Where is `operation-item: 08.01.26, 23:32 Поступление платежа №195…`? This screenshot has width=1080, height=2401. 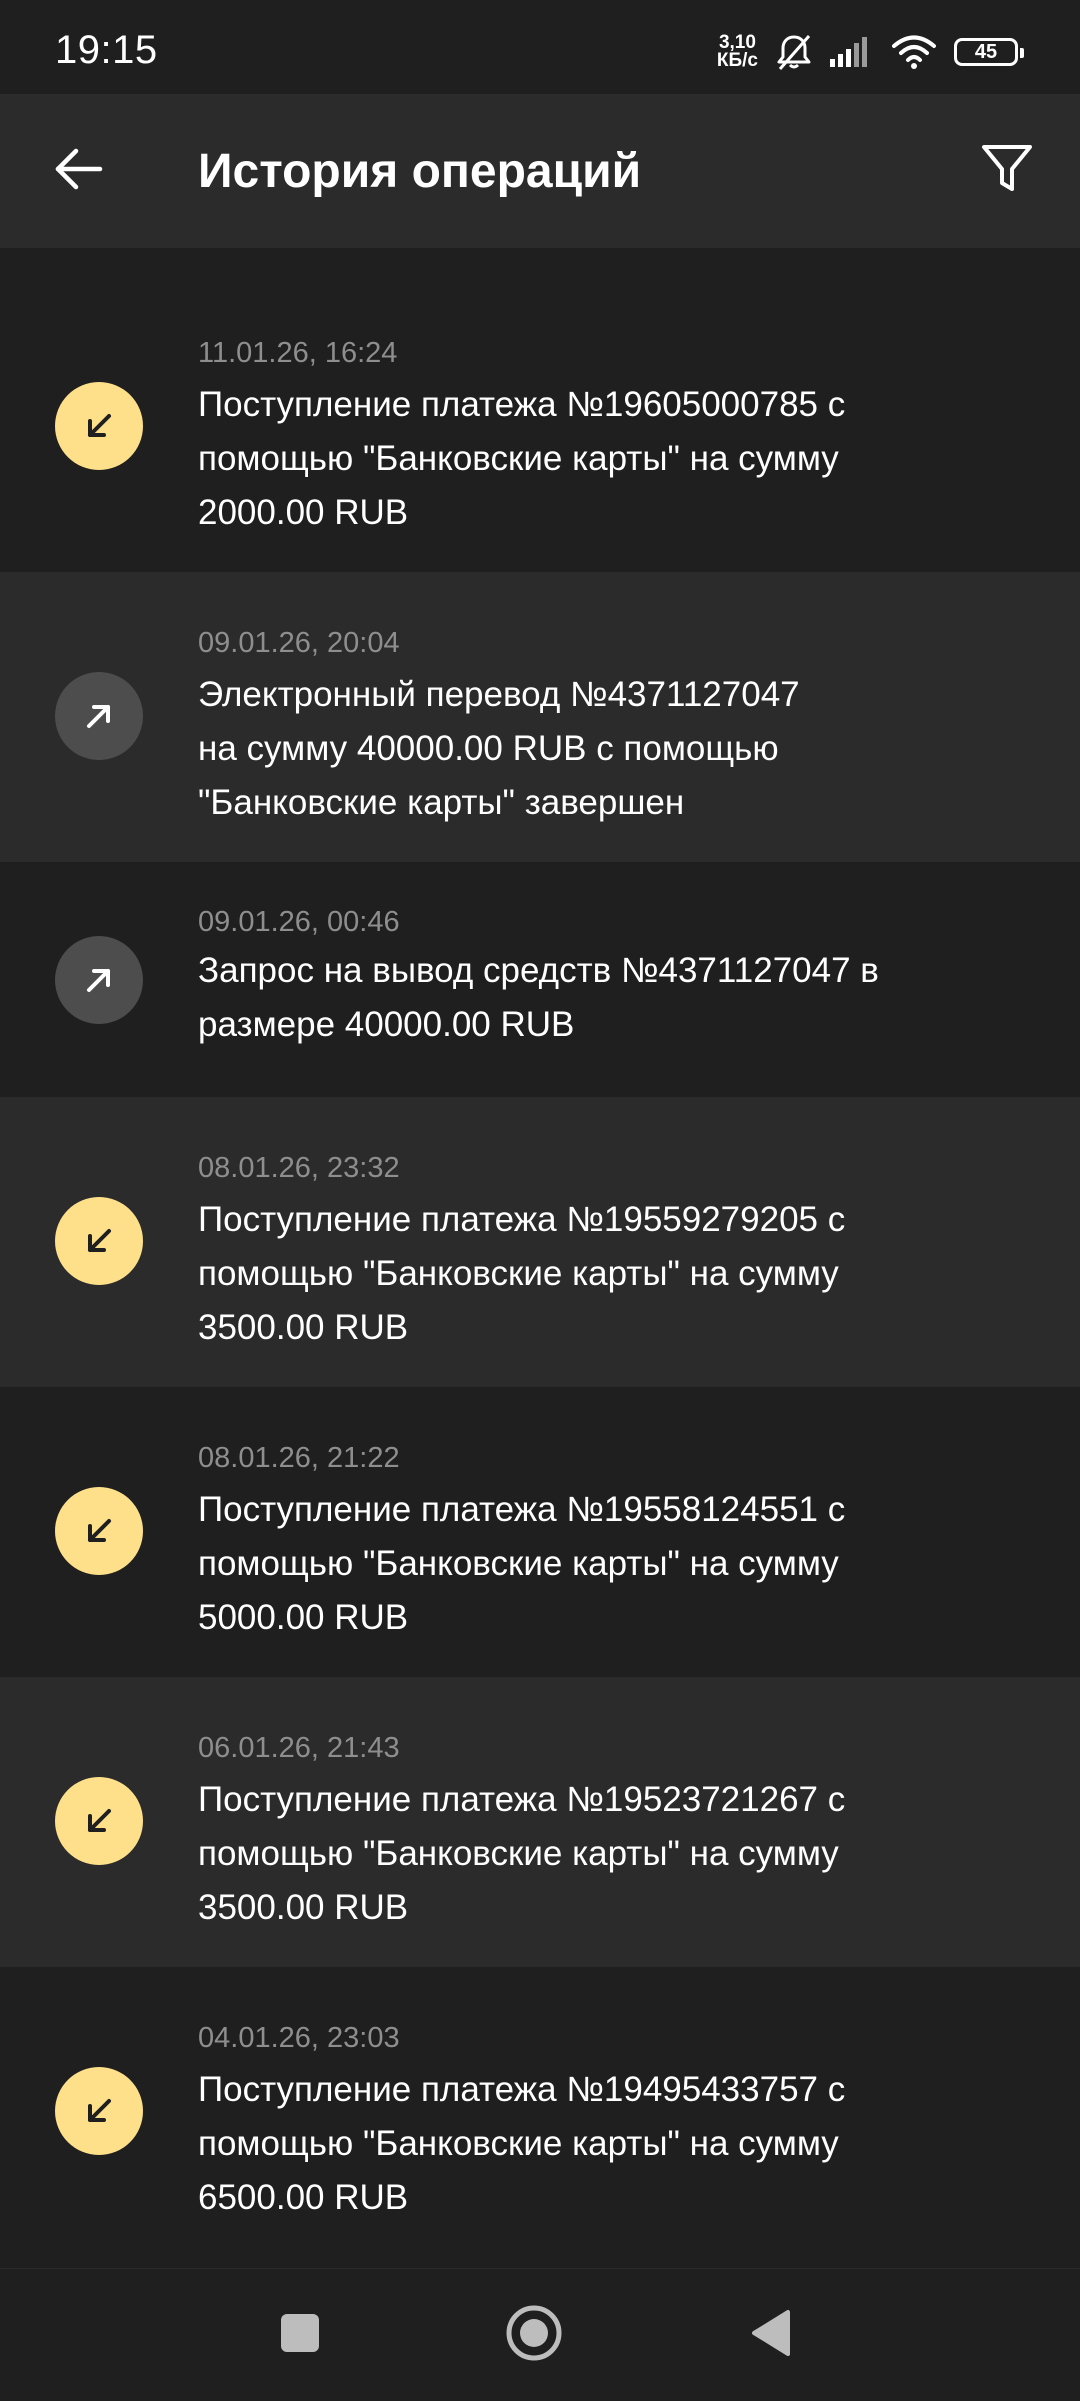
operation-item: 08.01.26, 23:32 Поступление платежа №195… is located at coordinates (540, 1242).